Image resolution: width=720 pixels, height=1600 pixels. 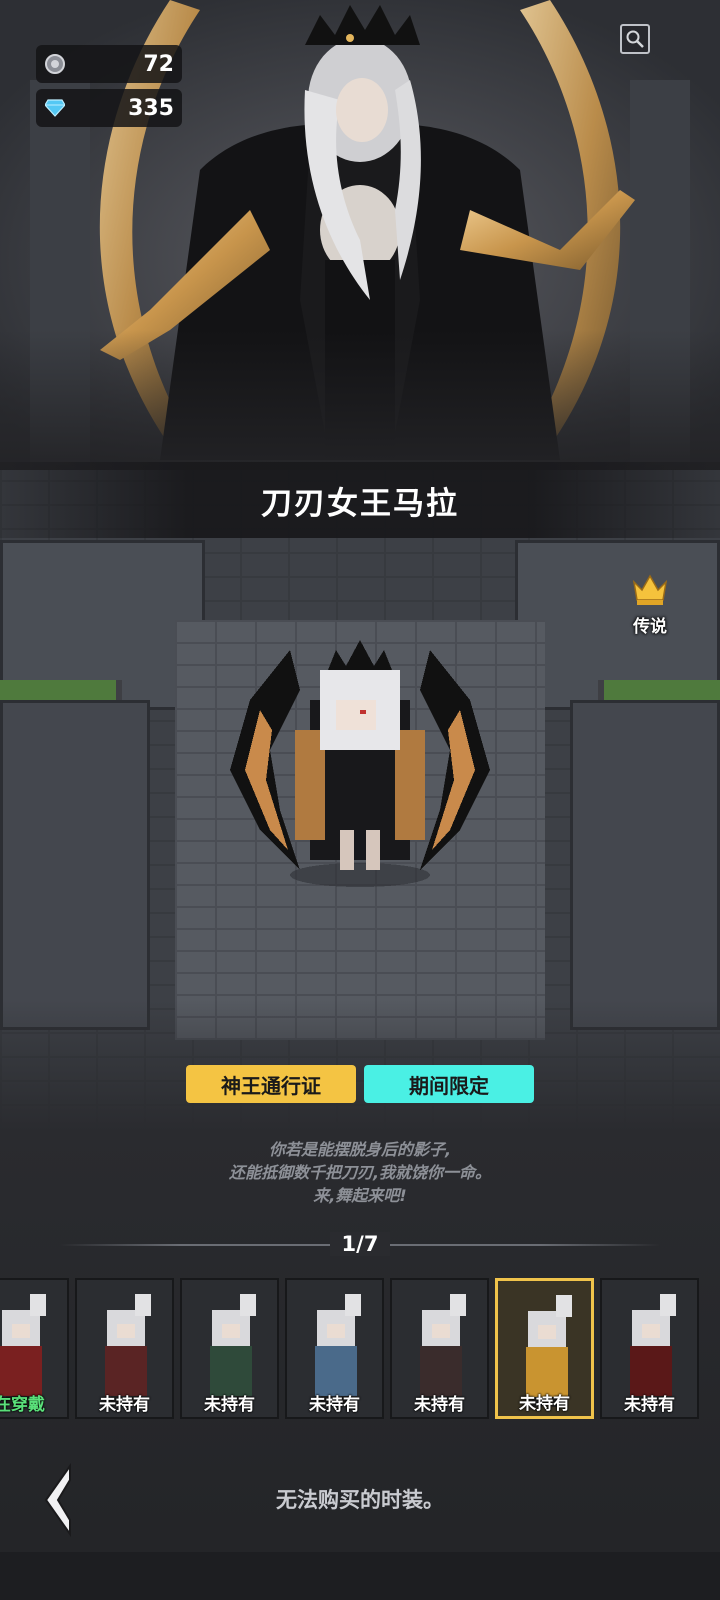 I want to click on rarity-badge: 传说, so click(x=650, y=604).